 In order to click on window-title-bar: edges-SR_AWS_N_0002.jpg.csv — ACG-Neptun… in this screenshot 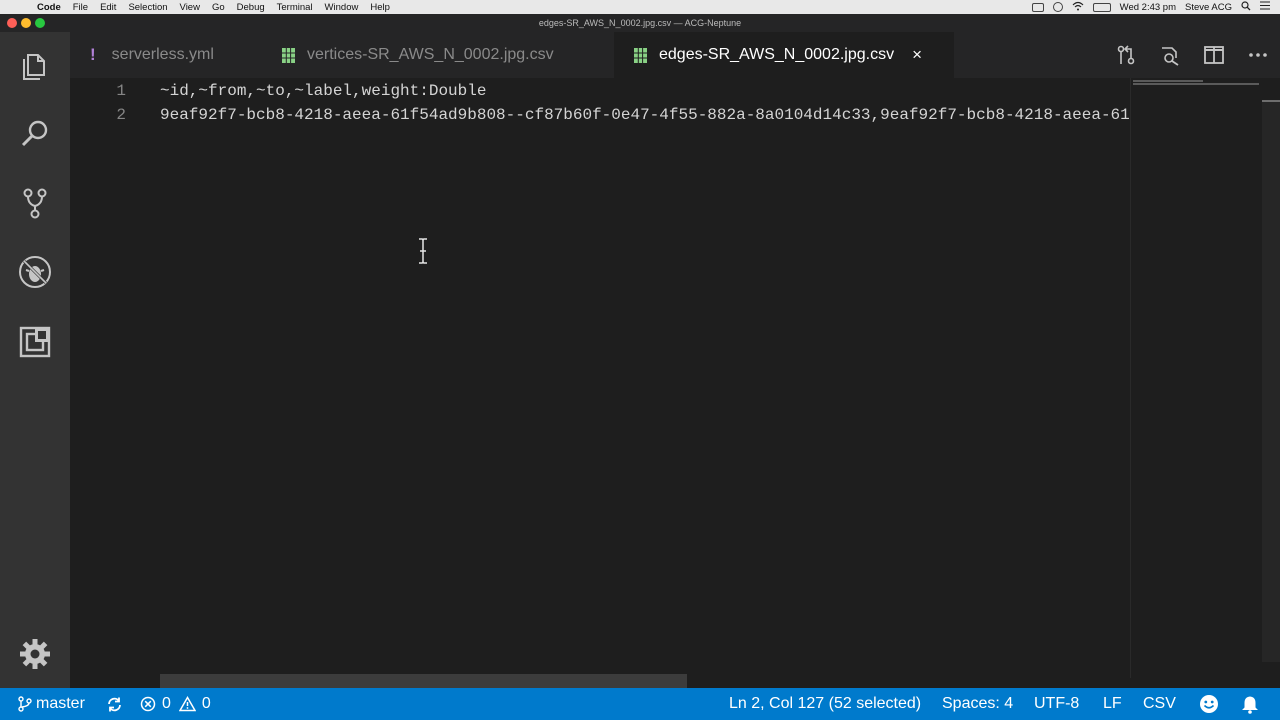, I will do `click(640, 23)`.